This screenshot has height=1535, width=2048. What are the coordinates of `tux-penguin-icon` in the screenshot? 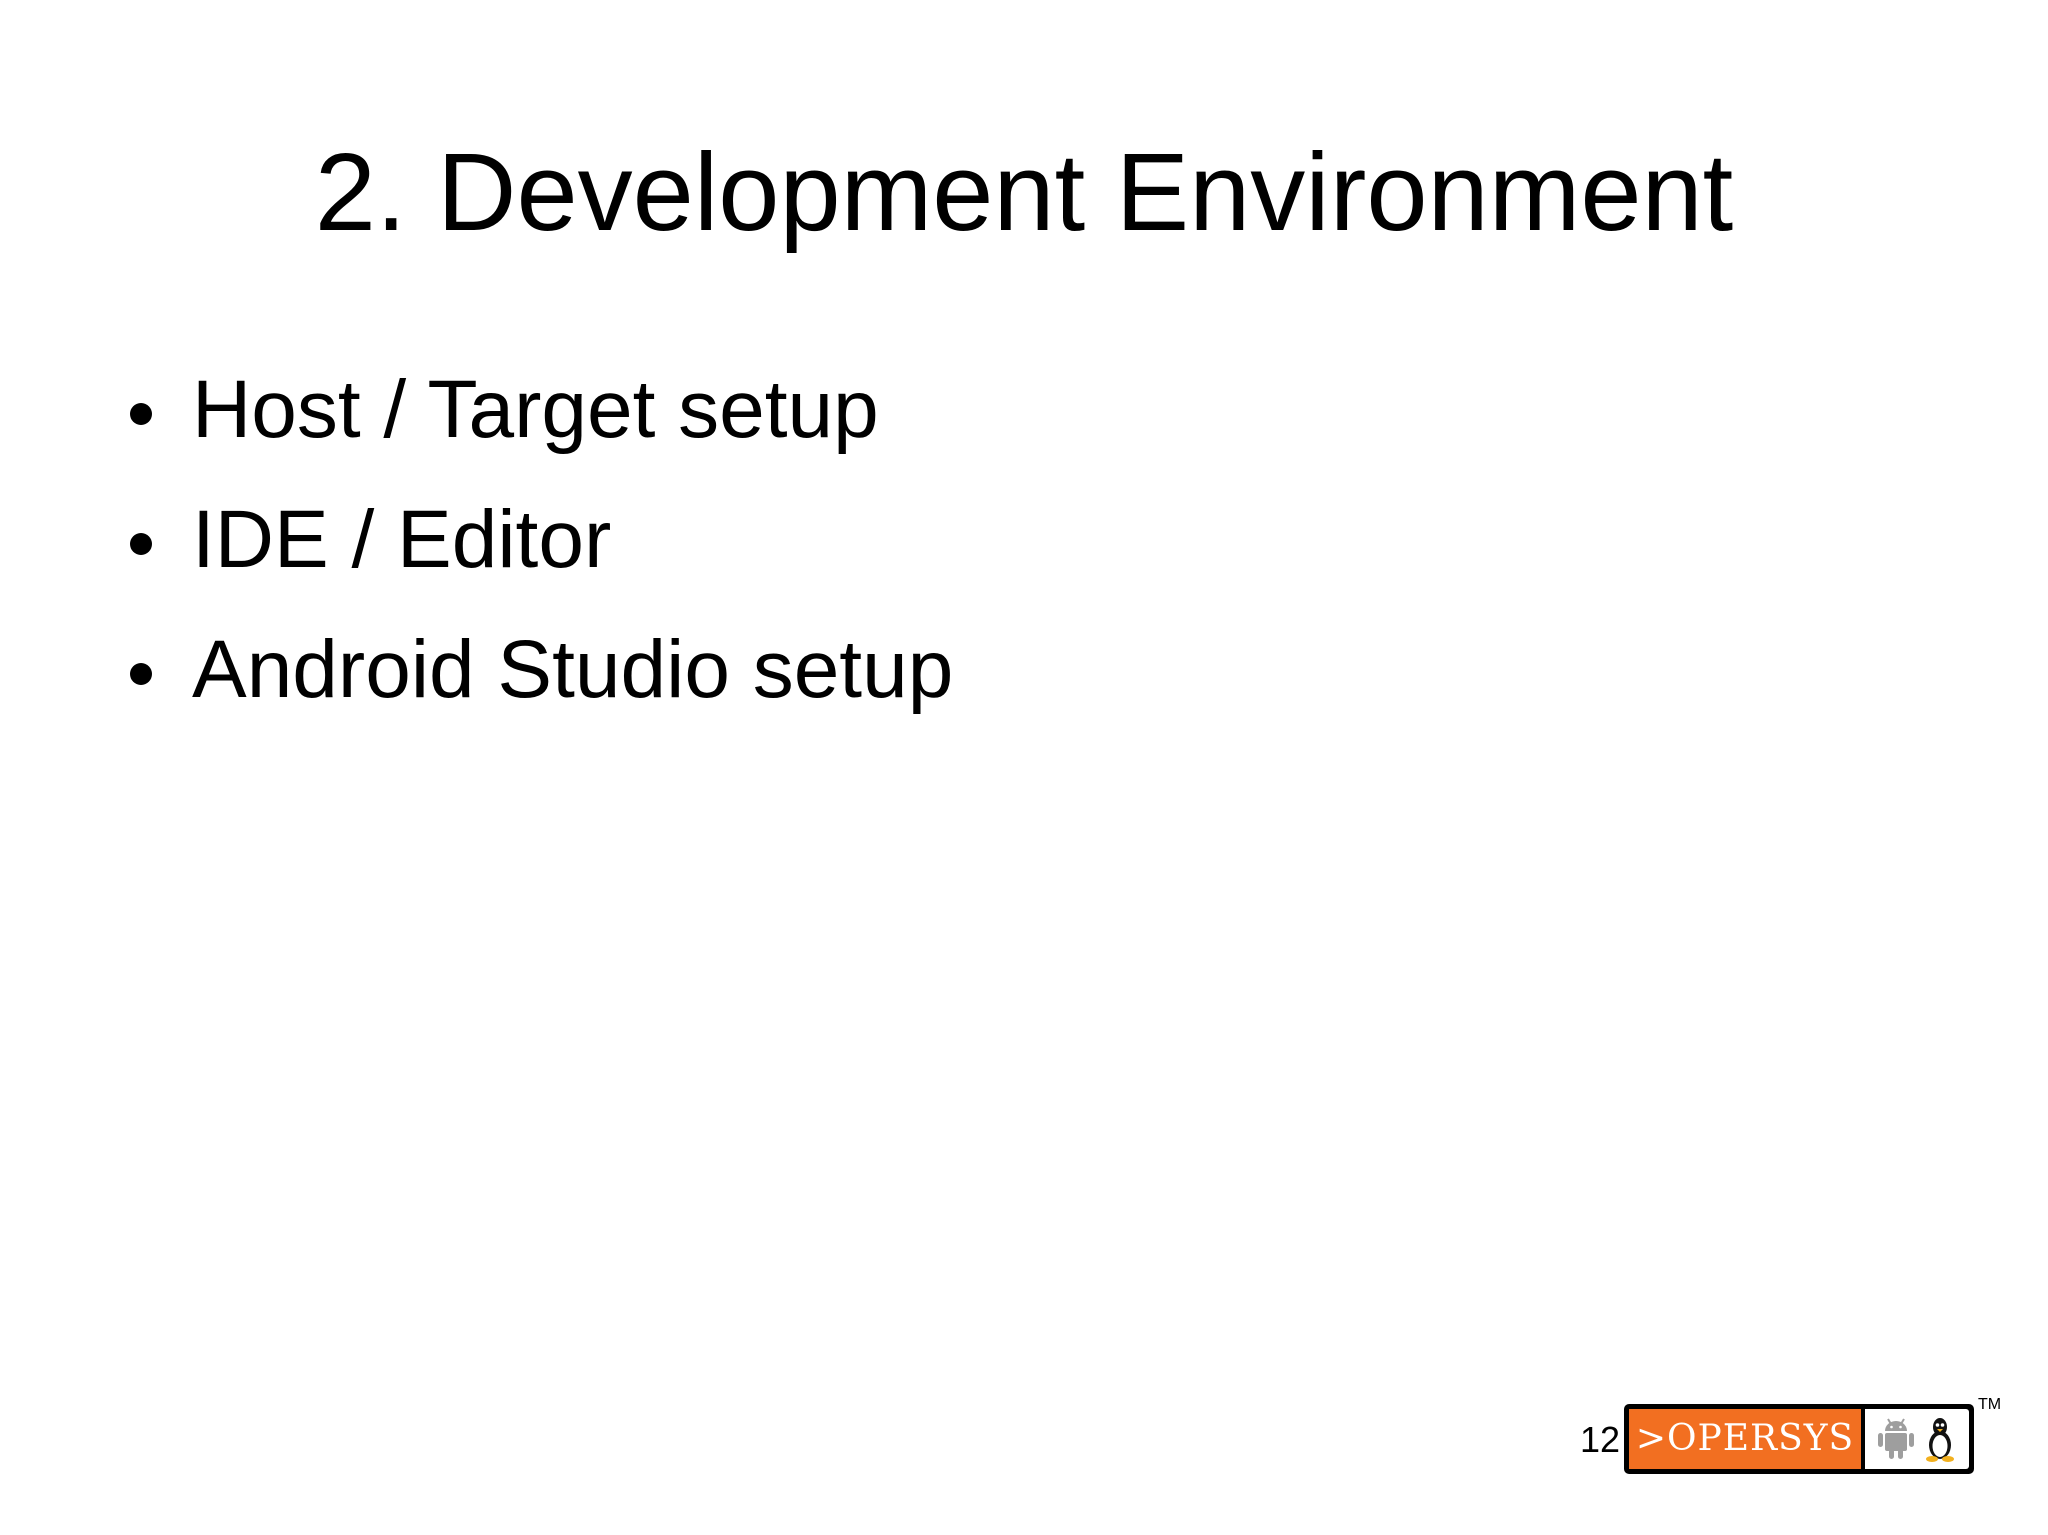 It's located at (1940, 1440).